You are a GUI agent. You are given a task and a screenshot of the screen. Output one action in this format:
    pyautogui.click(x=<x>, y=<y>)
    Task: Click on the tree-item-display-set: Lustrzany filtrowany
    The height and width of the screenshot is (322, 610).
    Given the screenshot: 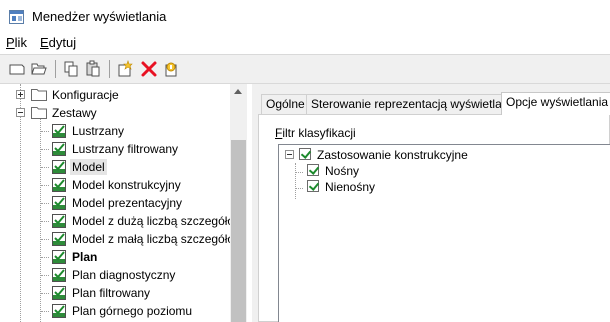 What is the action you would take?
    pyautogui.click(x=115, y=149)
    